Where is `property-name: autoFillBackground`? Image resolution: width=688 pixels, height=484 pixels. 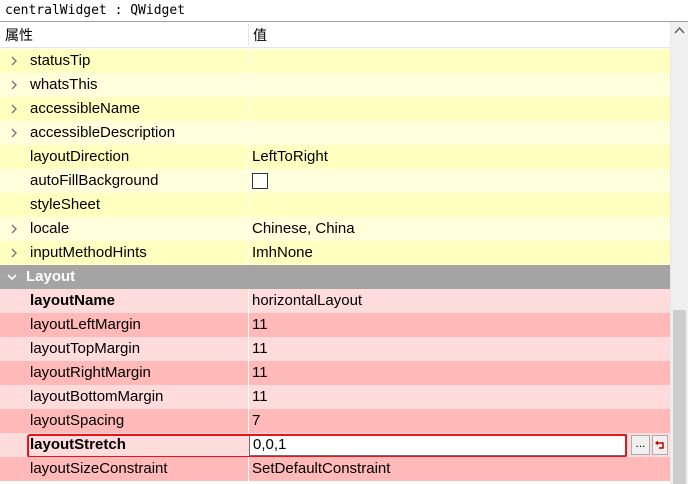
property-name: autoFillBackground is located at coordinates (94, 180).